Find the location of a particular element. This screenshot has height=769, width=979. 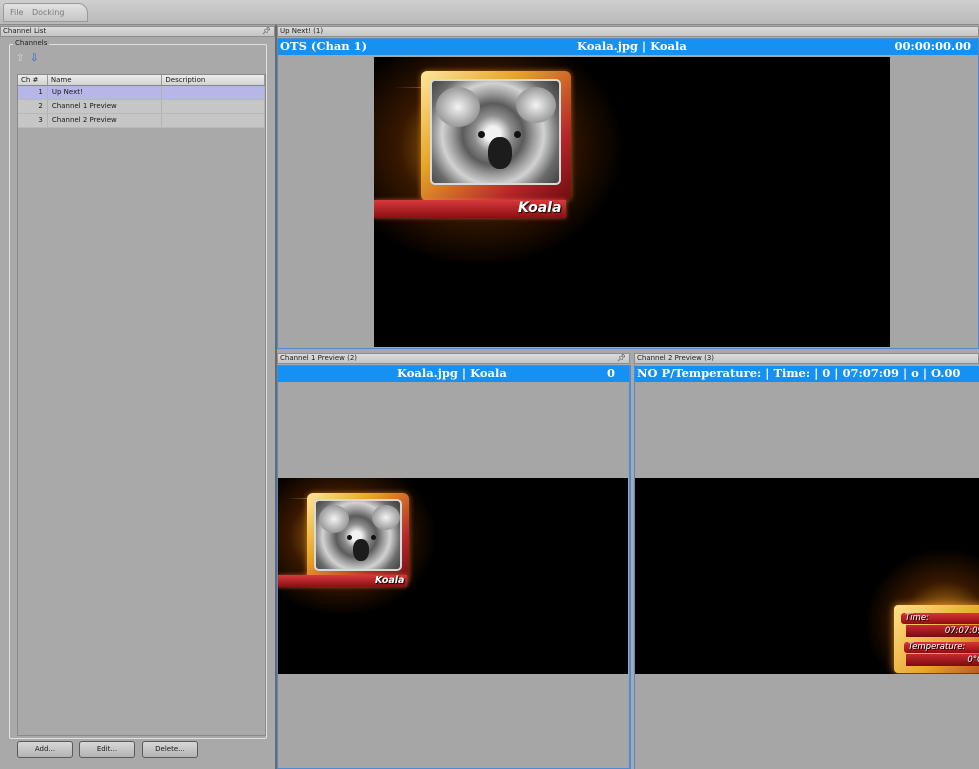

channels-group-title: Channels is located at coordinates (31, 43).